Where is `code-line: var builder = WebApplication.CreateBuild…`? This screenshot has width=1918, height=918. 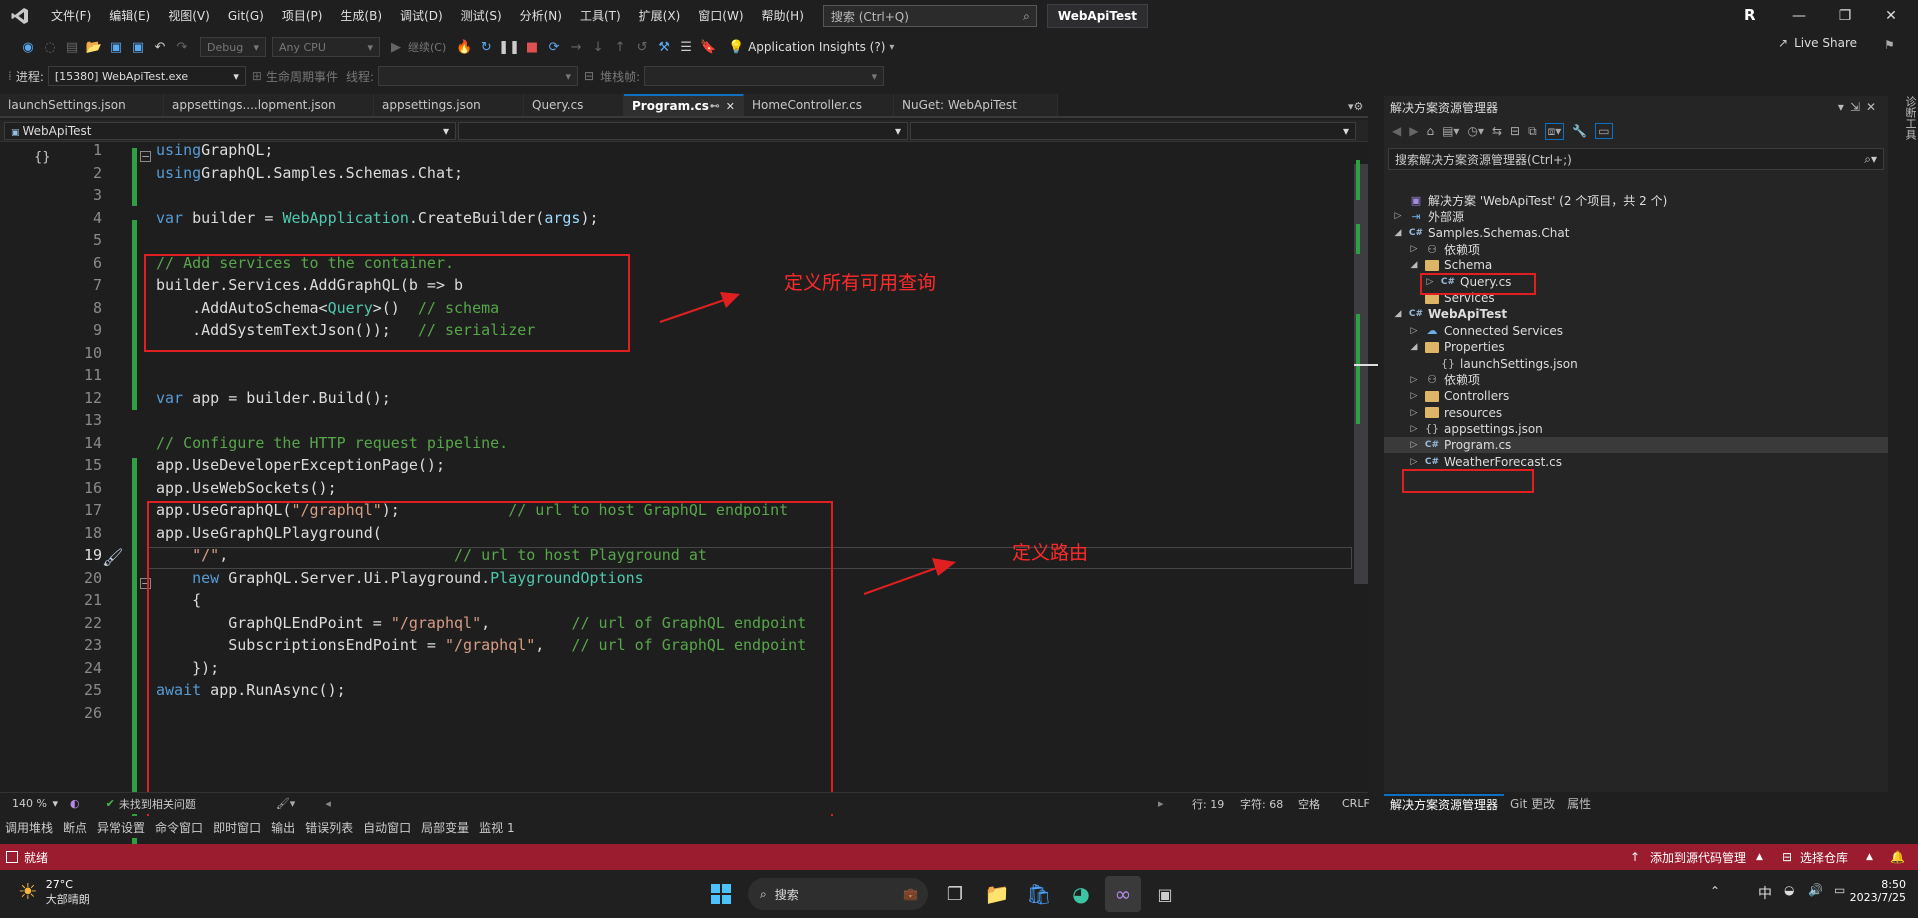 code-line: var builder = WebApplication.CreateBuild… is located at coordinates (377, 218).